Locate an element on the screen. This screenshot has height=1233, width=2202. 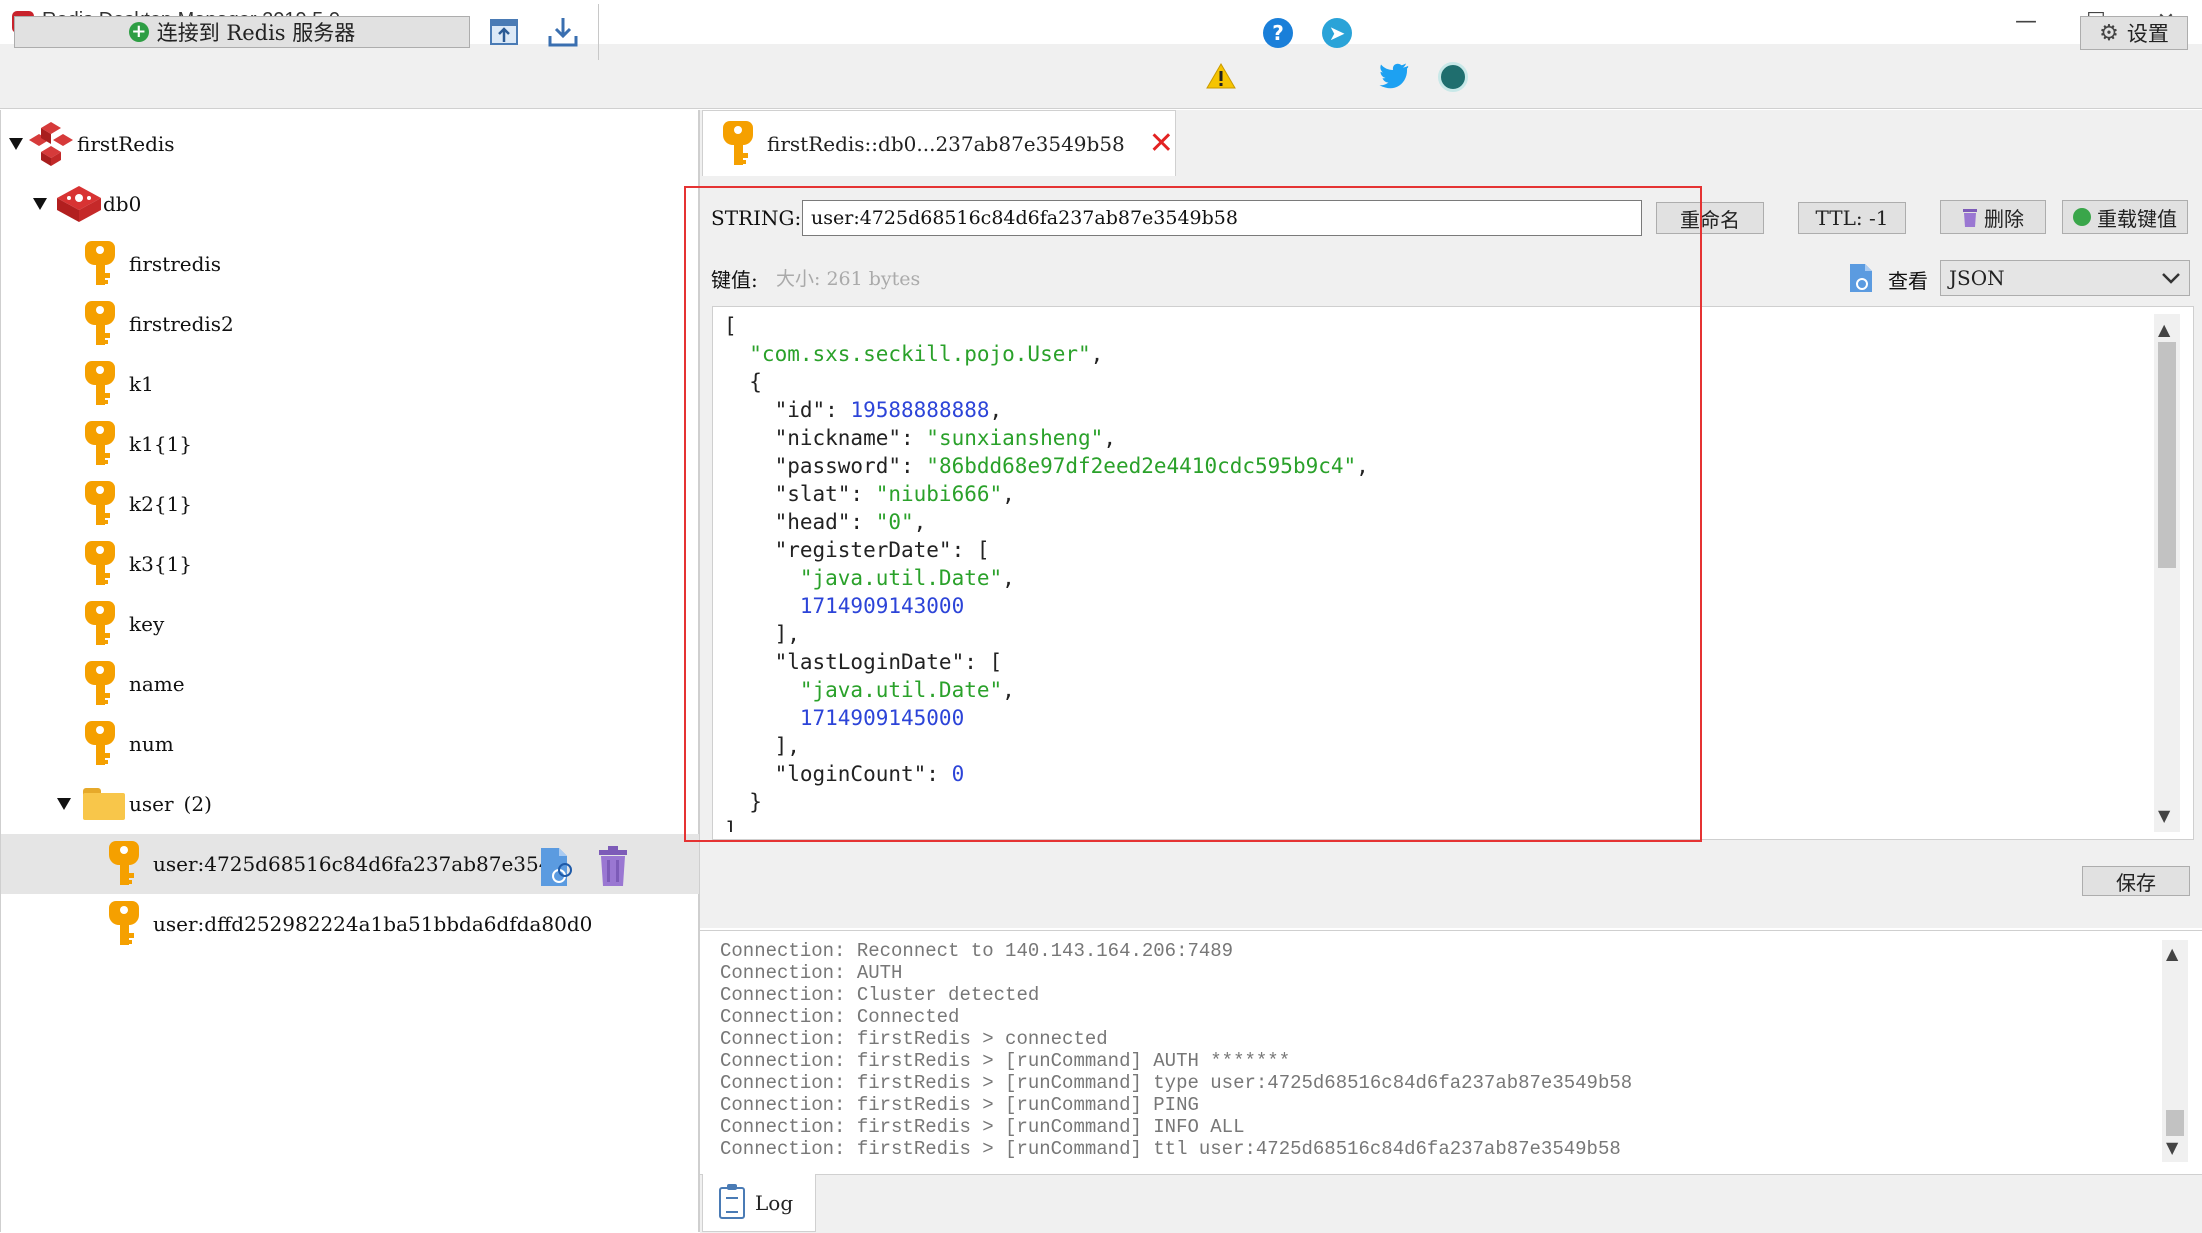
tree-item-key: k1 is located at coordinates (350, 384).